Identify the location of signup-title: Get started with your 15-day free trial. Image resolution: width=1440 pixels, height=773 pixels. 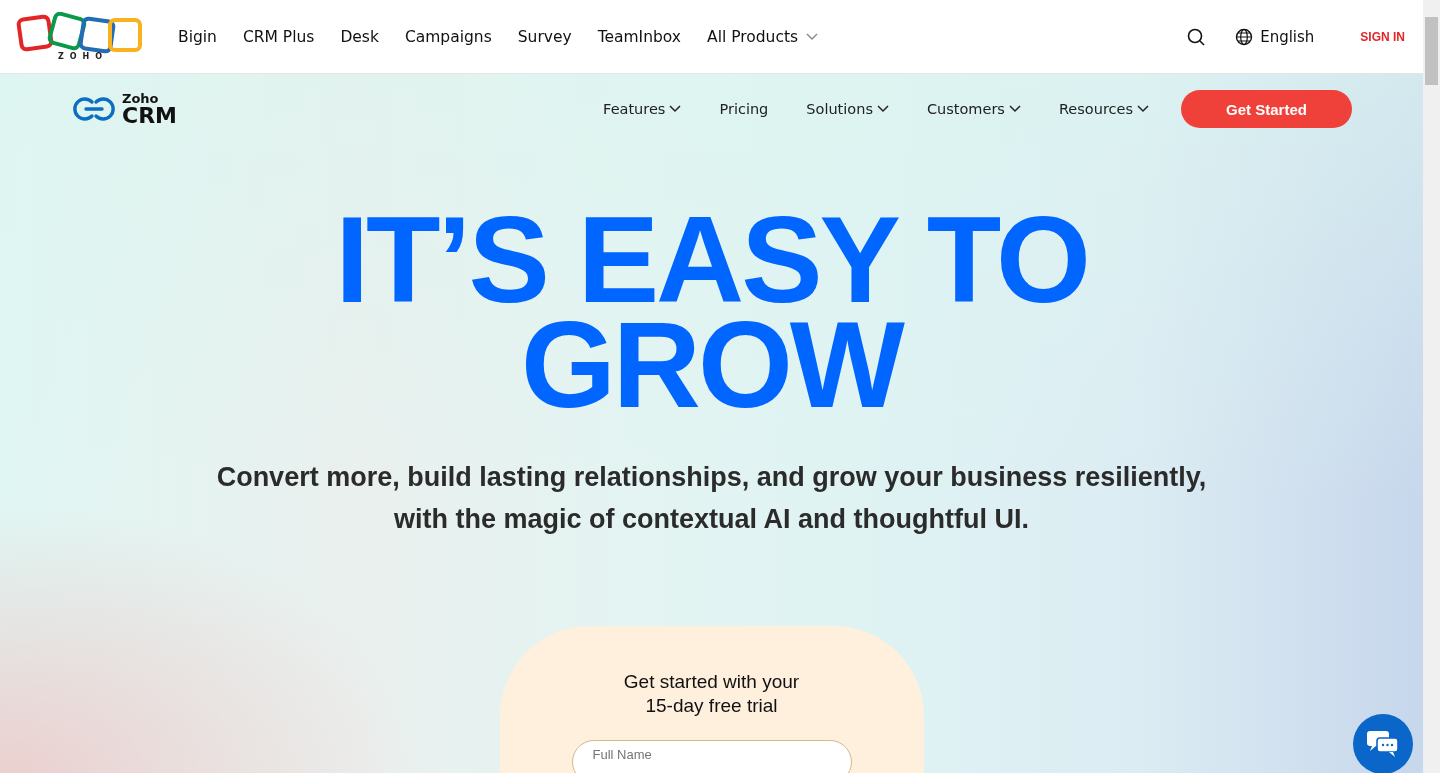
(711, 694).